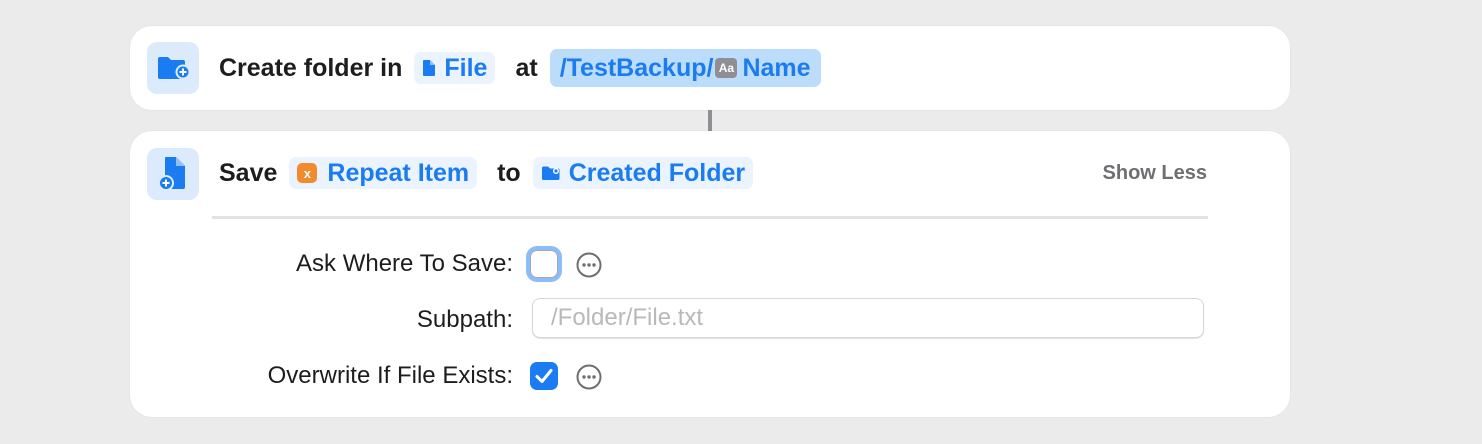 This screenshot has width=1482, height=444. I want to click on create-folder-verb: Create folder in, so click(311, 67).